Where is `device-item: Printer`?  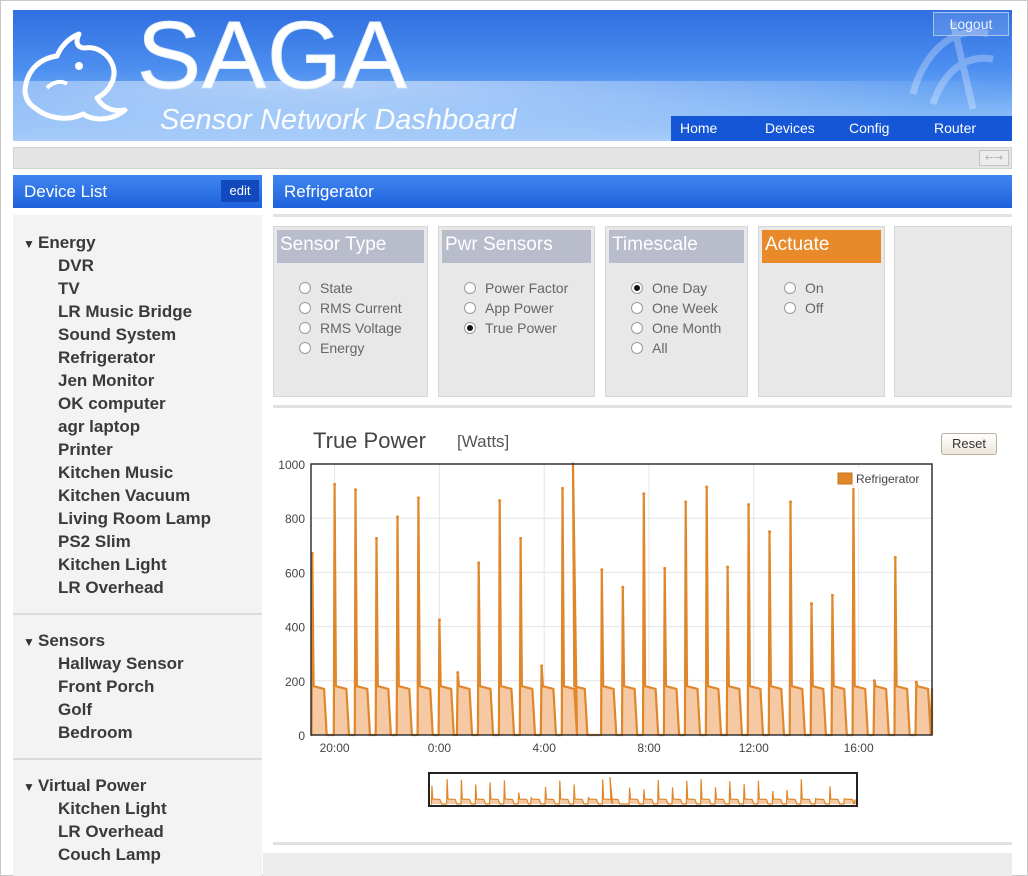
device-item: Printer is located at coordinates (85, 450).